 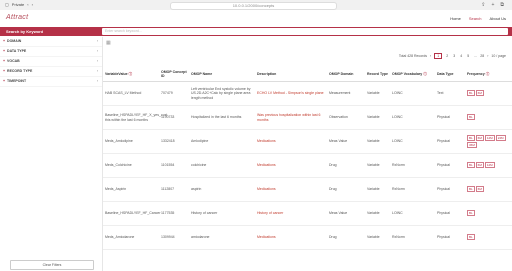 I want to click on tabs-icon: ⧉, so click(x=502, y=5).